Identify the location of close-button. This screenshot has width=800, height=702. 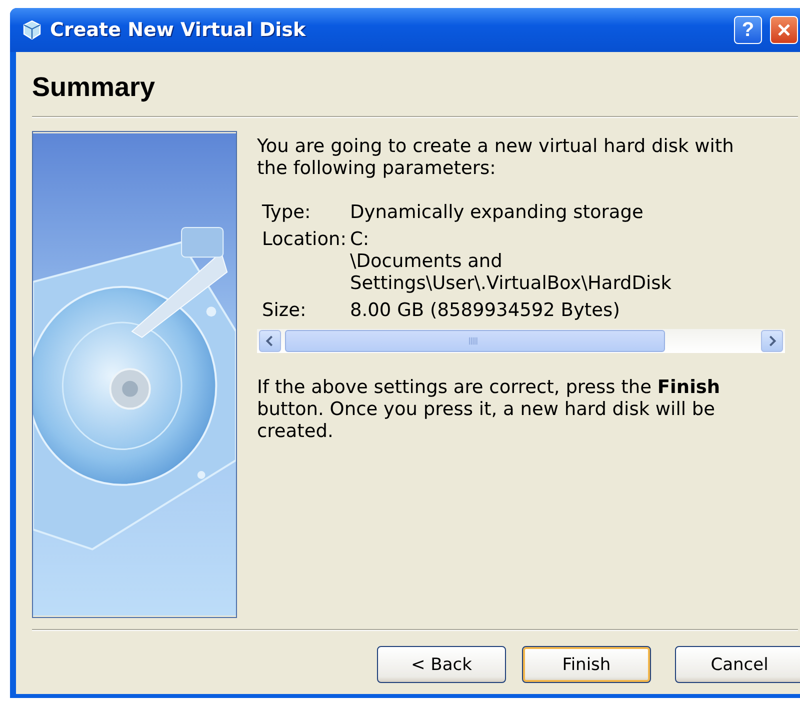
(784, 30).